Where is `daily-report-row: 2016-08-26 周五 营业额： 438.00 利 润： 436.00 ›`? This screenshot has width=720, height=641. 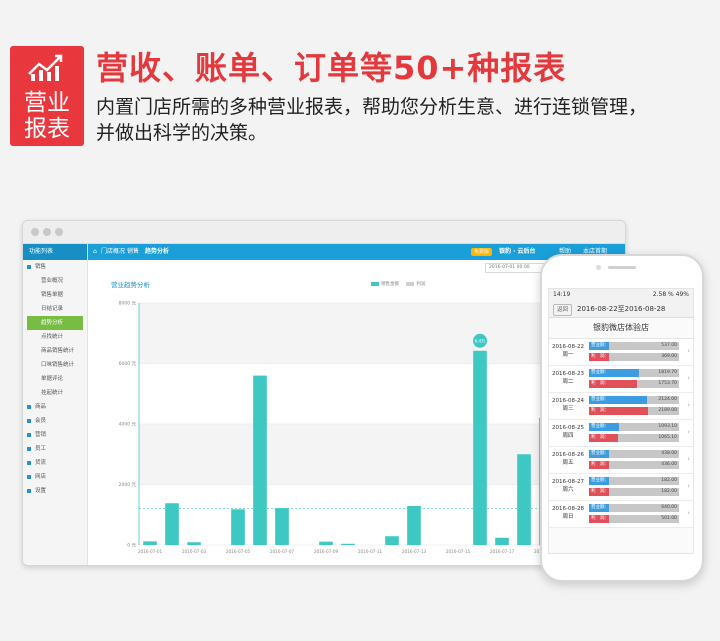
daily-report-row: 2016-08-26 周五 营业额： 438.00 利 润： 436.00 › is located at coordinates (621, 460).